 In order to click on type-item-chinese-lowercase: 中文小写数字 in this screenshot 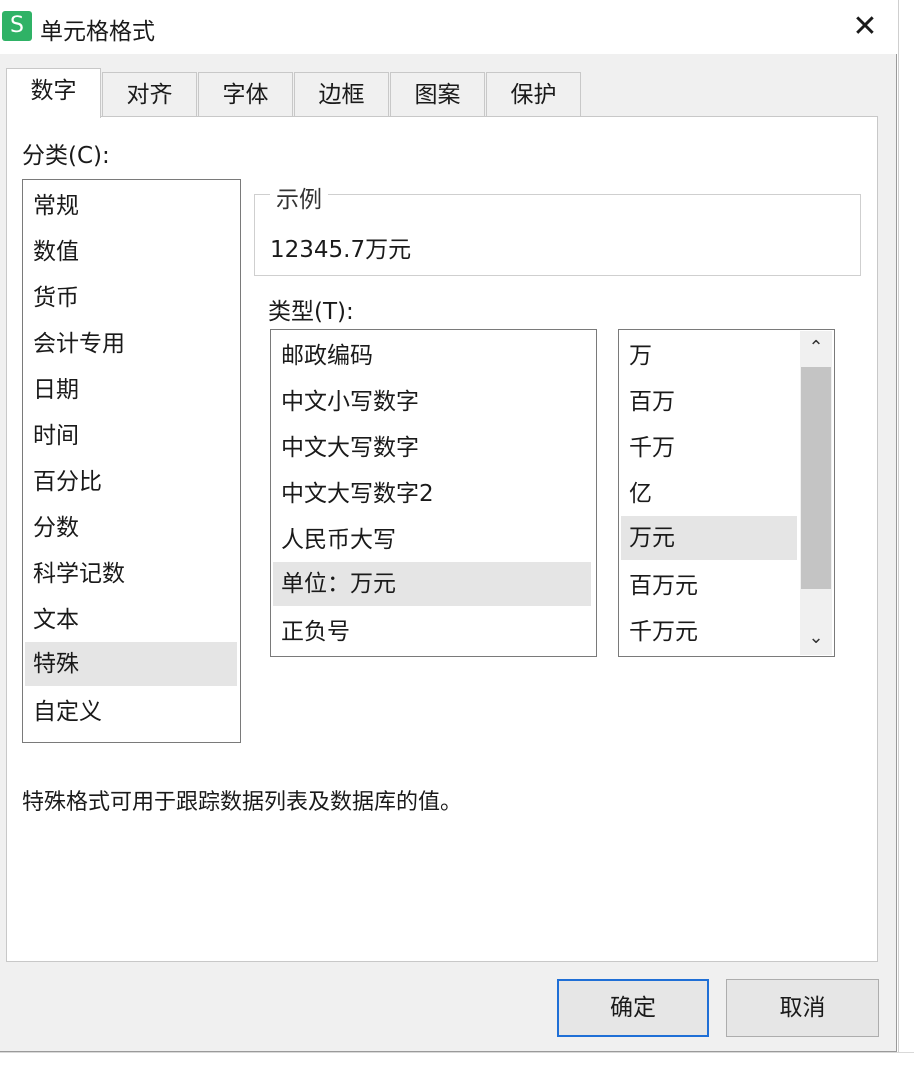, I will do `click(432, 402)`.